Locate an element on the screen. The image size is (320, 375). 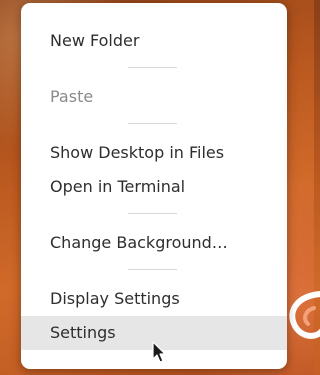
mouse-pointer-icon is located at coordinates (159, 352).